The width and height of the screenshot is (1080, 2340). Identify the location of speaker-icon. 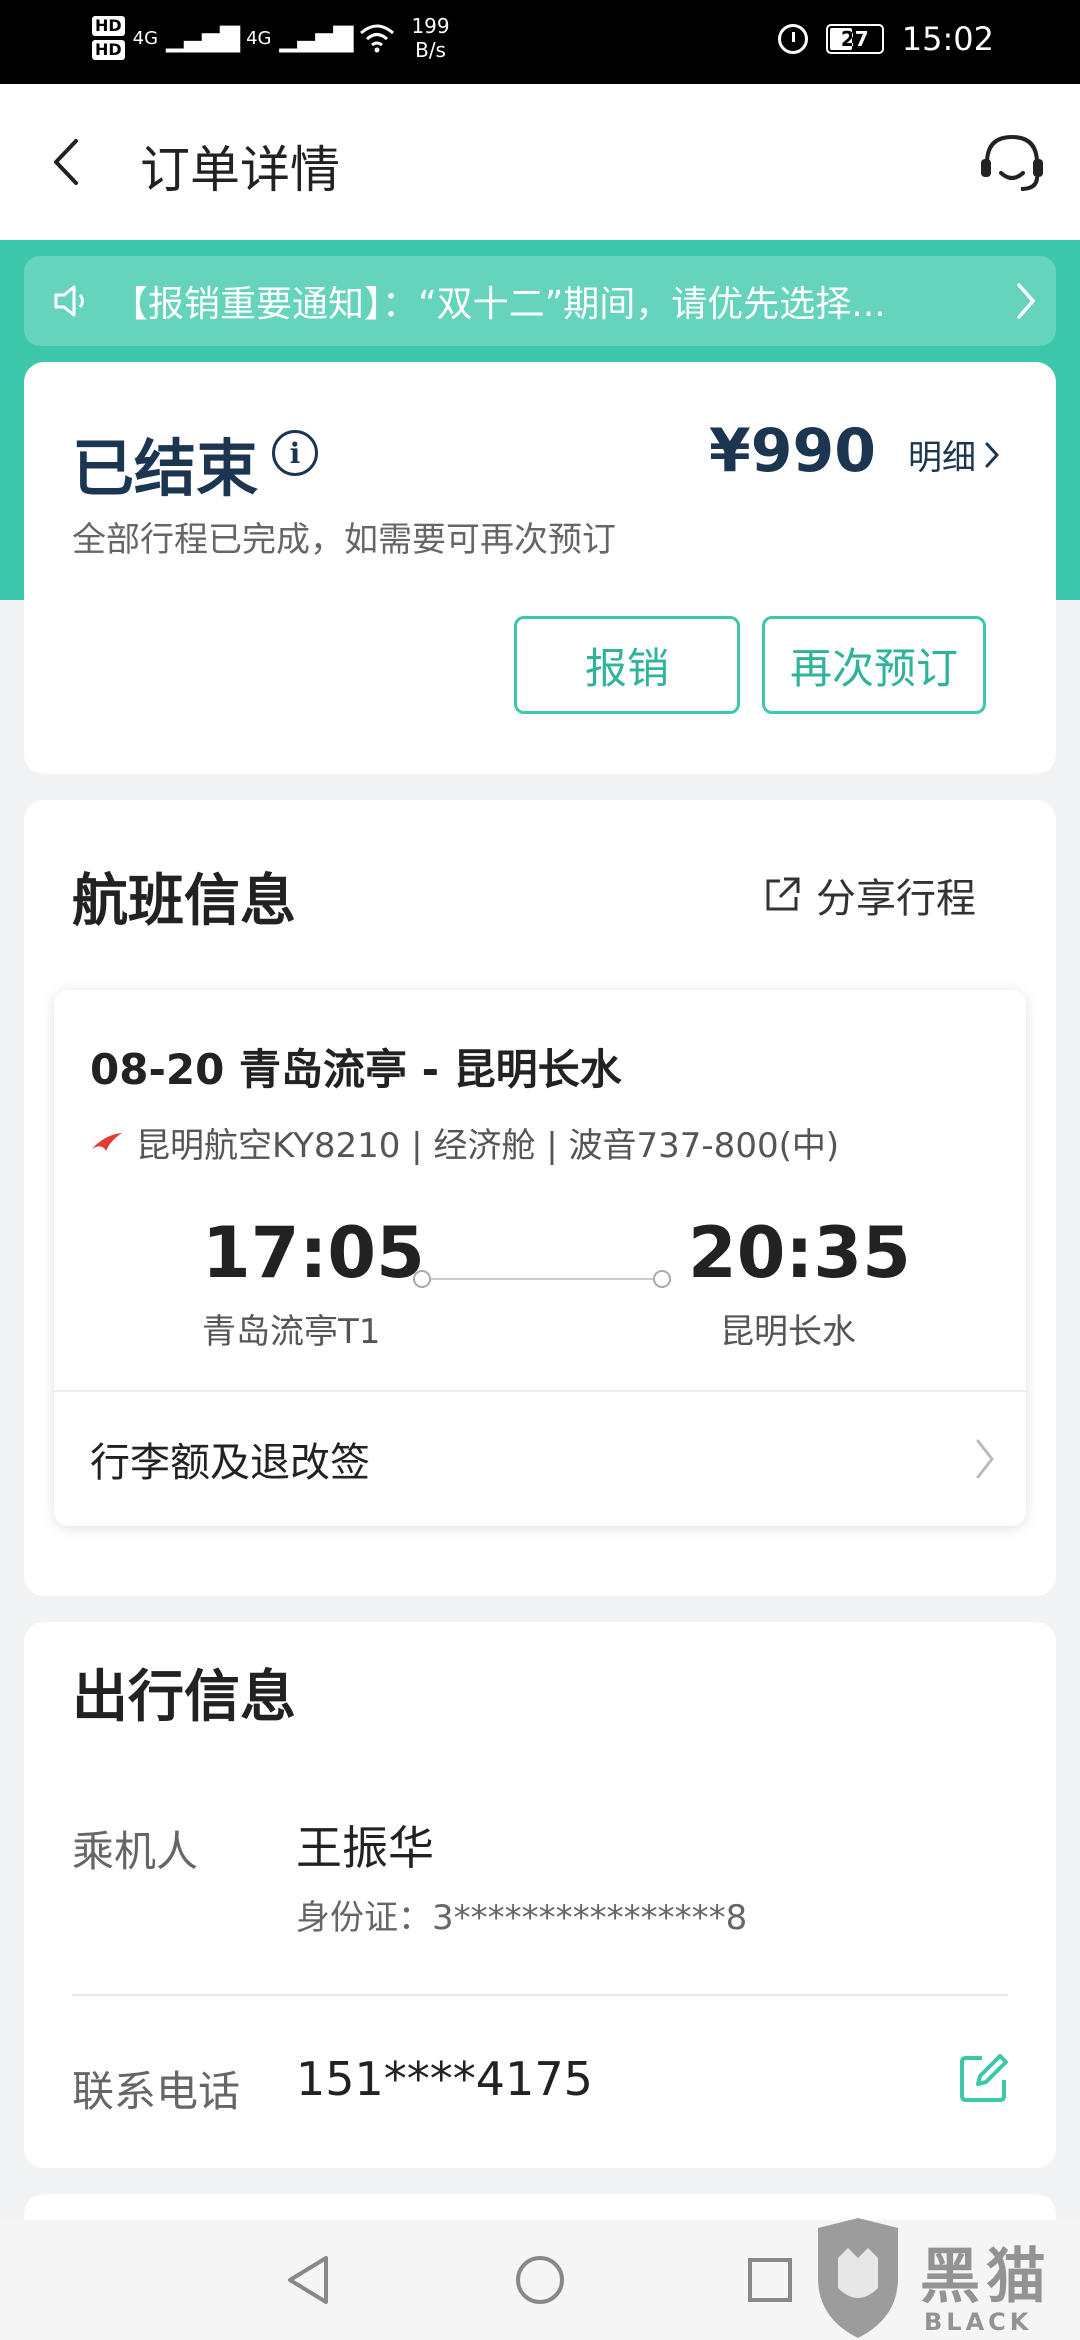
(74, 301).